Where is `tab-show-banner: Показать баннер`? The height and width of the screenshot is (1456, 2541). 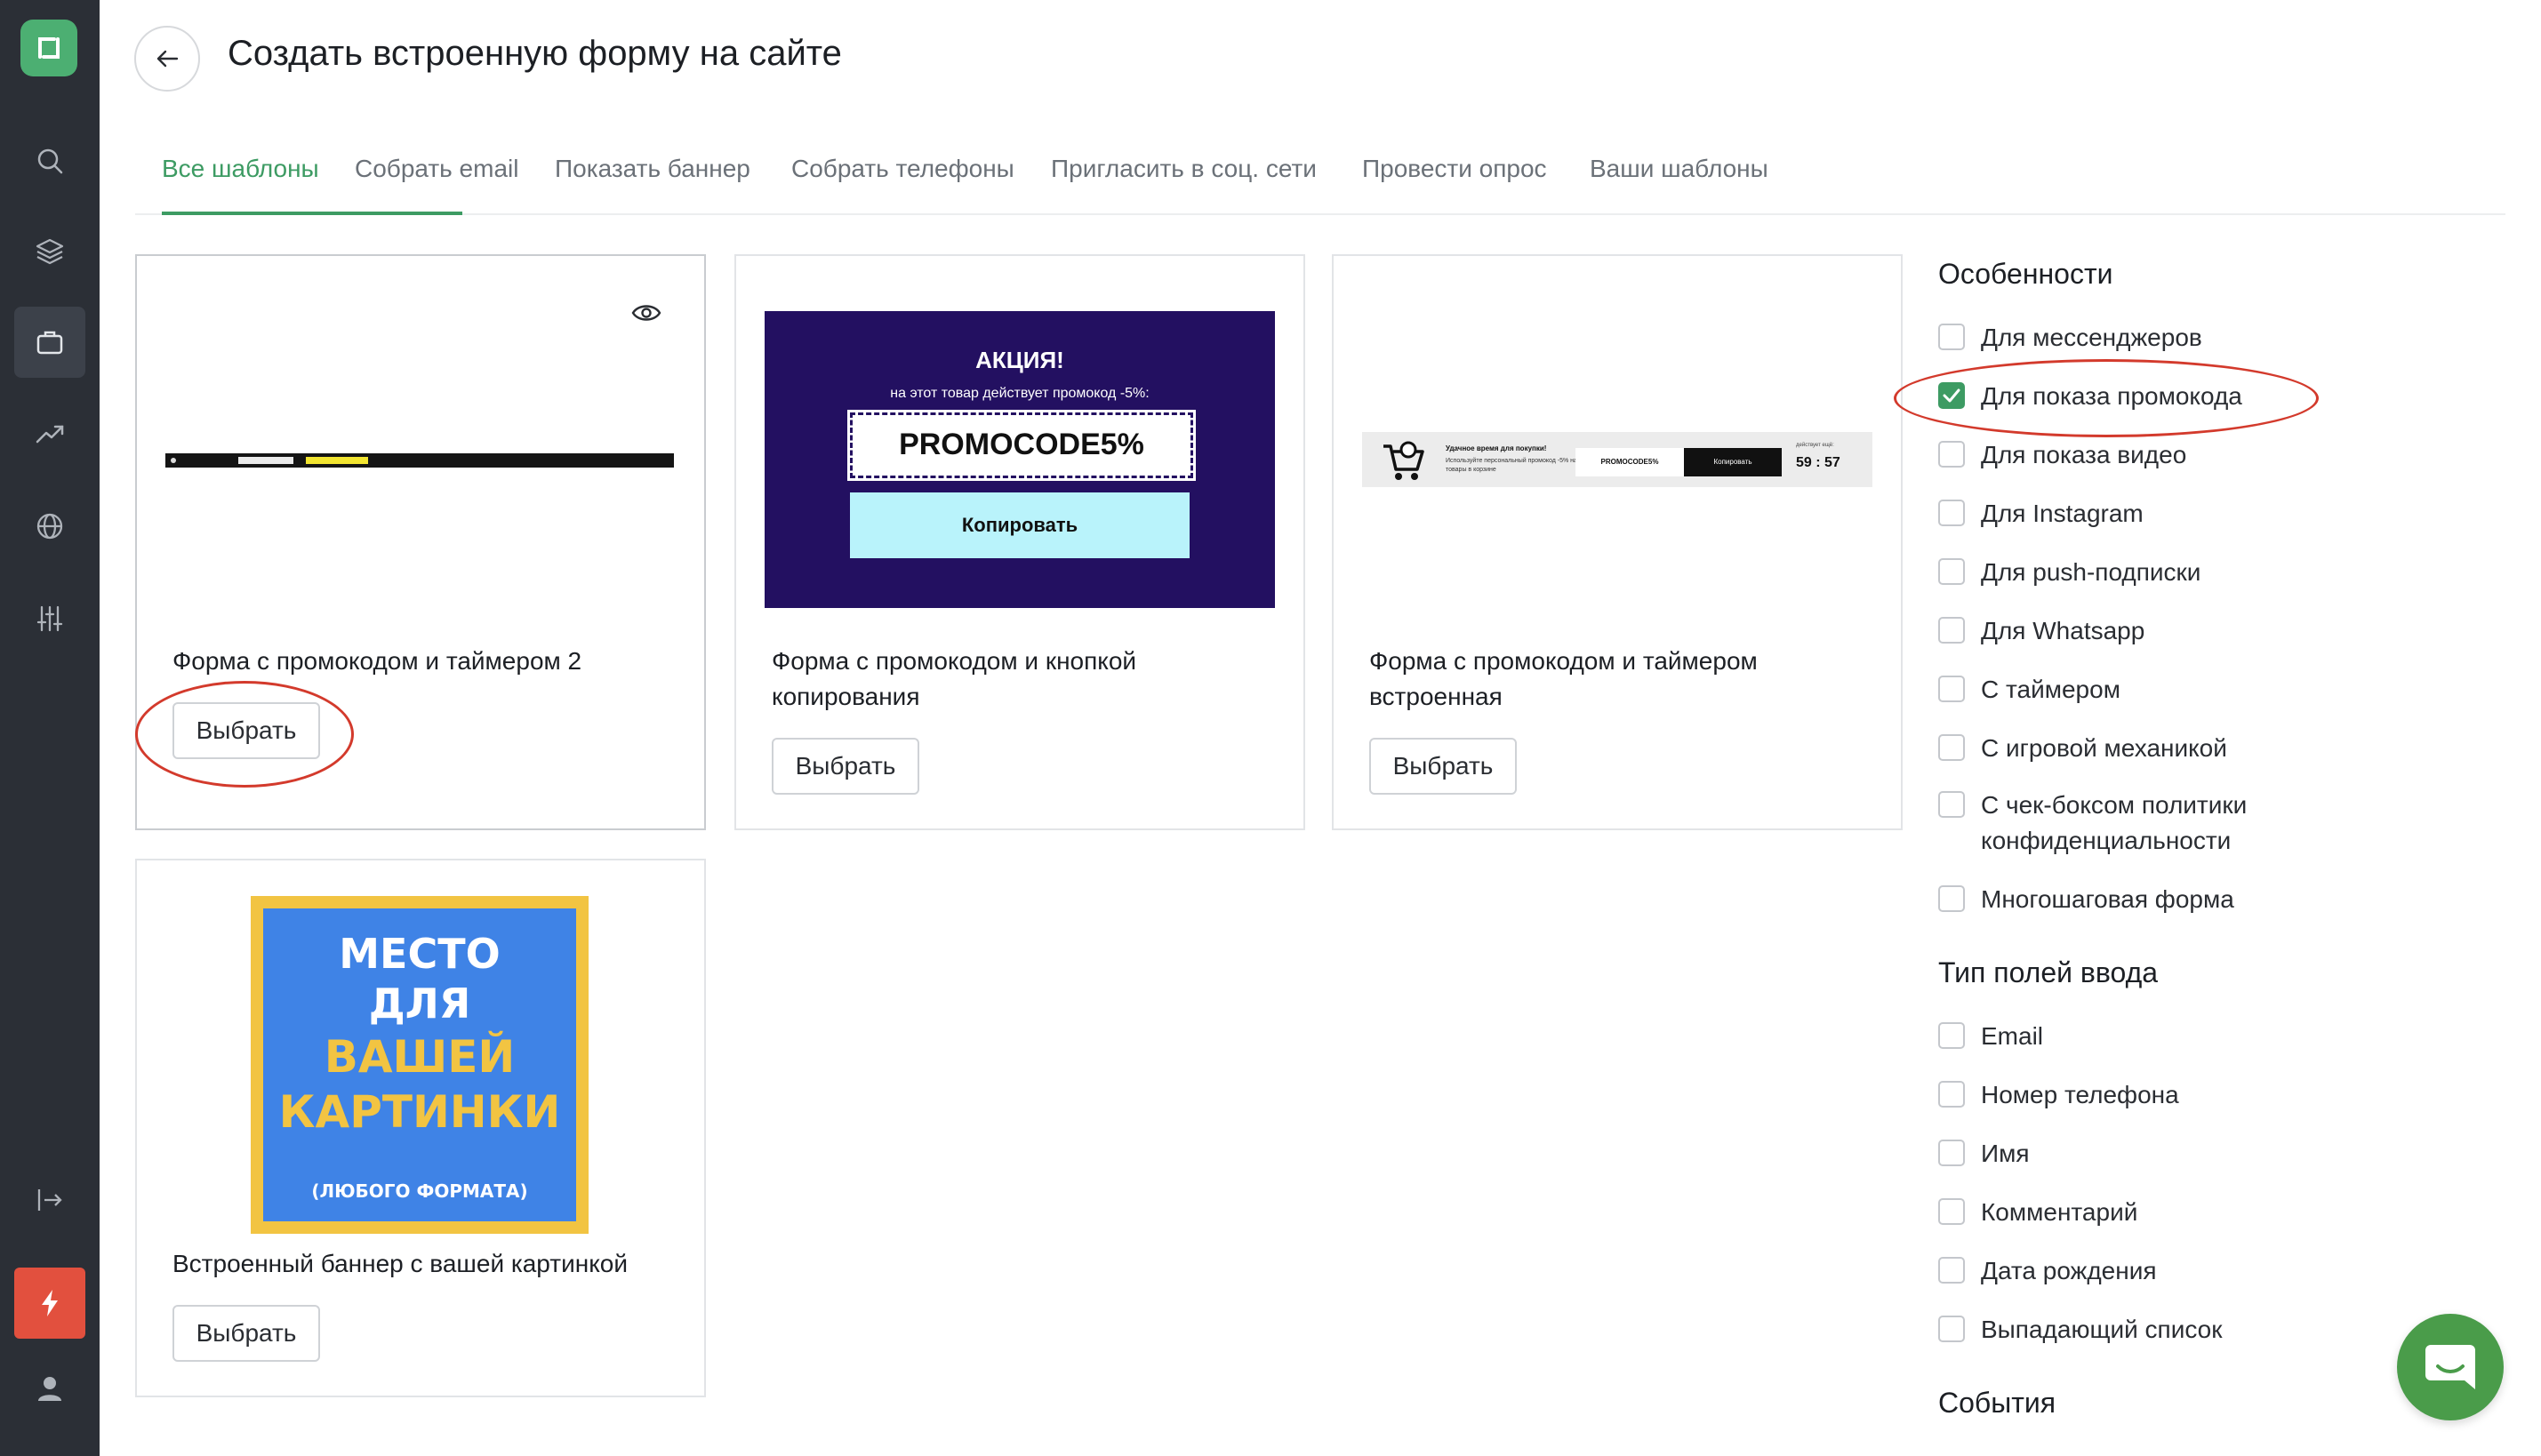
tab-show-banner: Показать баннер is located at coordinates (652, 169).